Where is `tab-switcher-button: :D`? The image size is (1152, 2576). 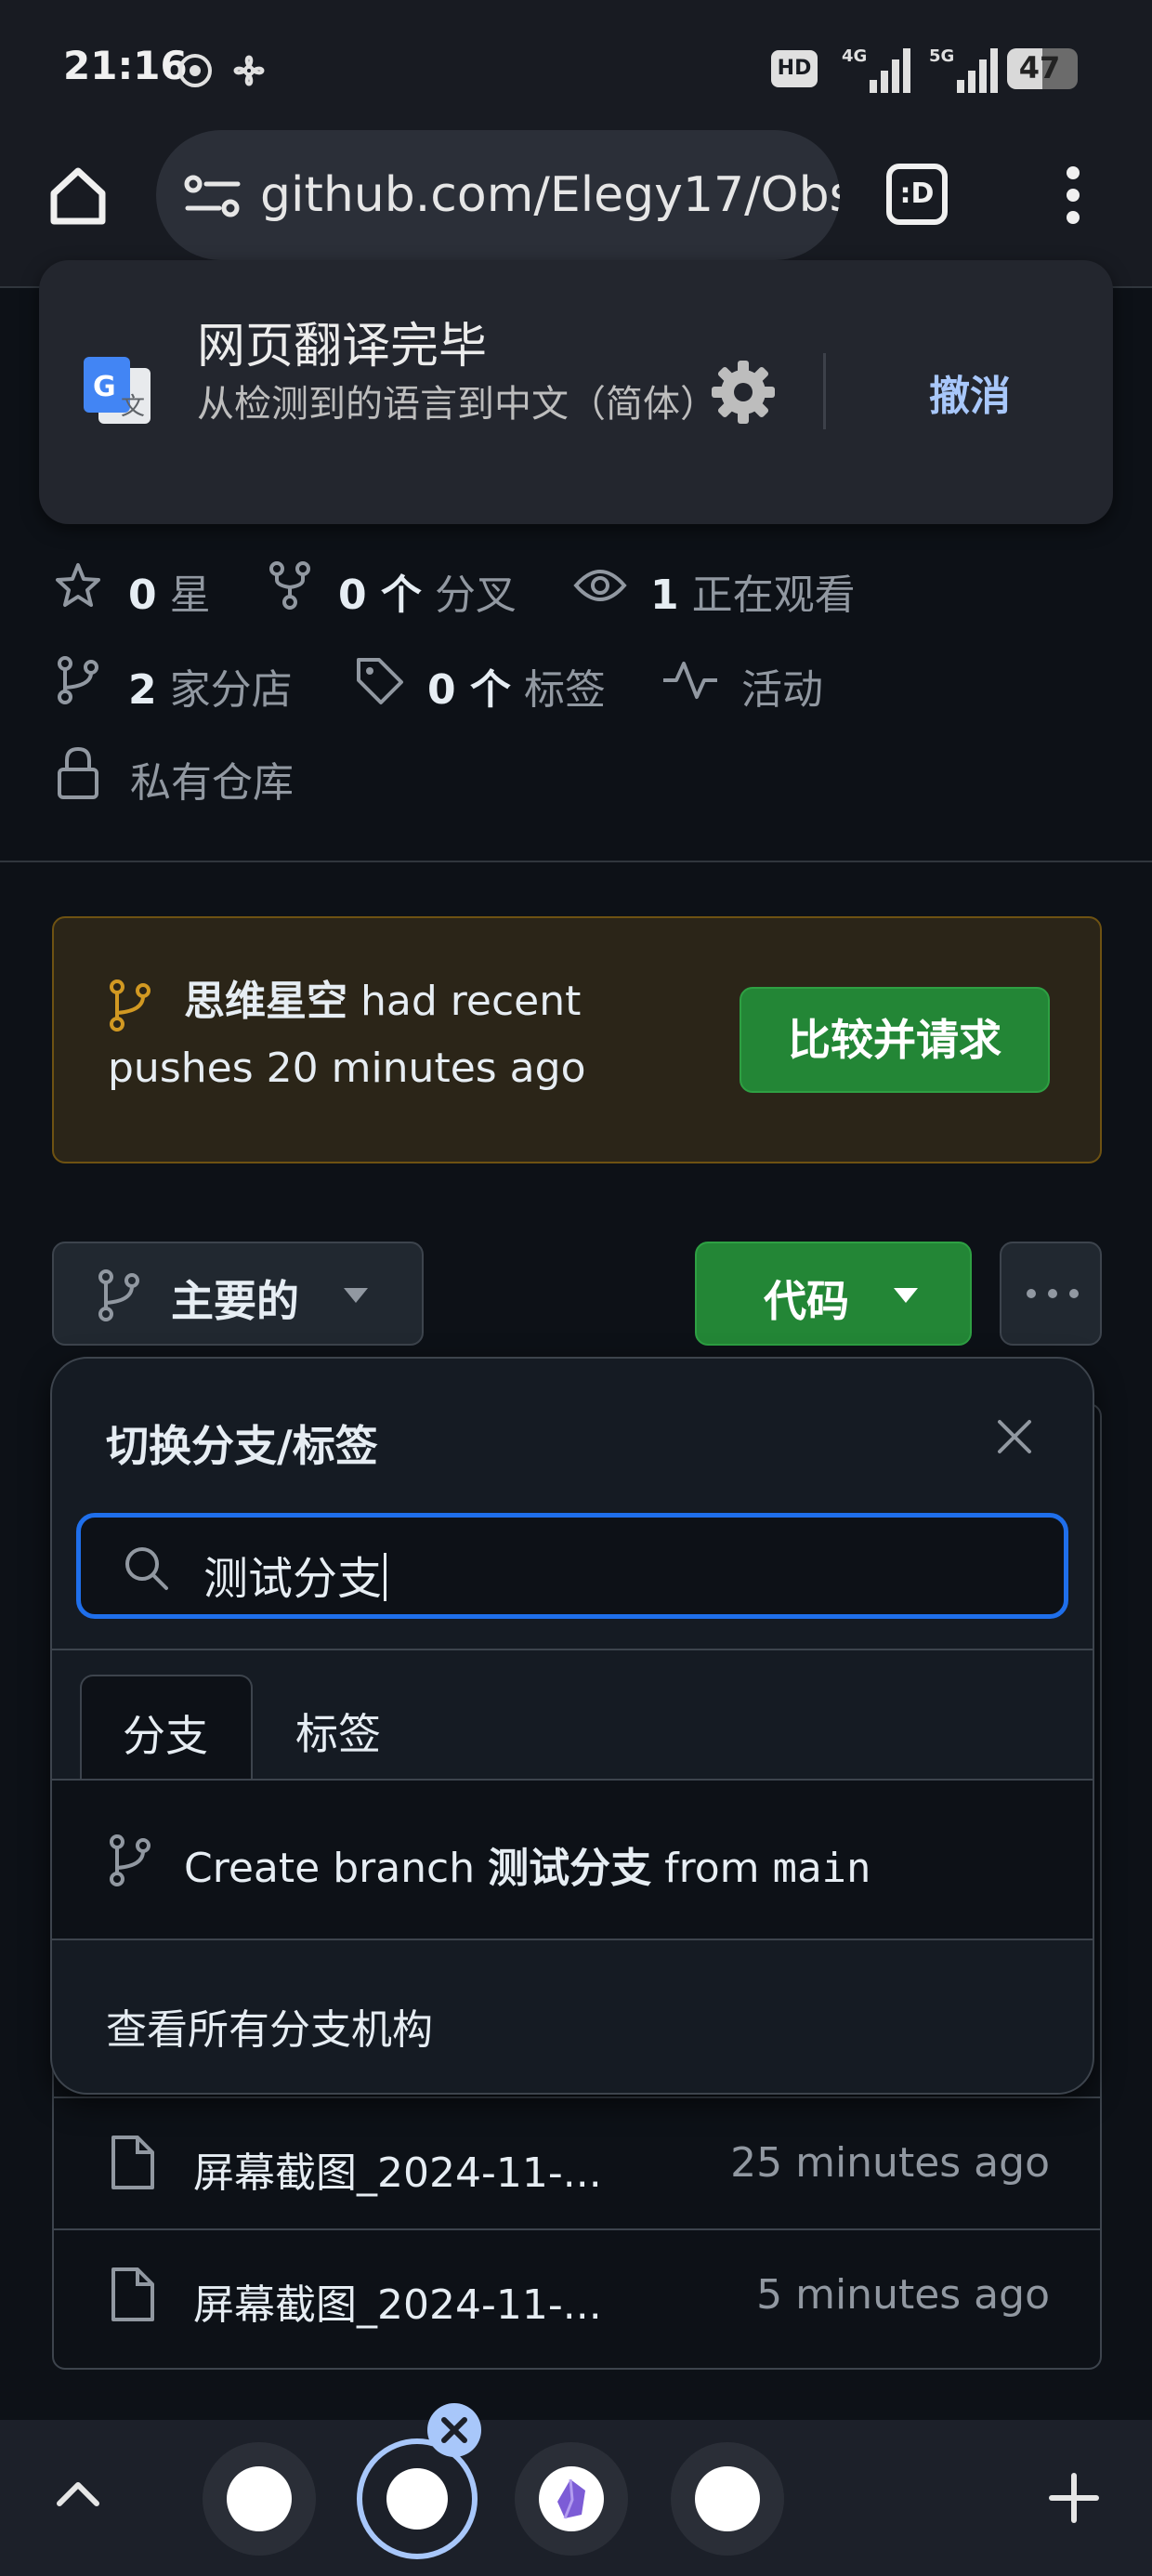 tab-switcher-button: :D is located at coordinates (917, 194).